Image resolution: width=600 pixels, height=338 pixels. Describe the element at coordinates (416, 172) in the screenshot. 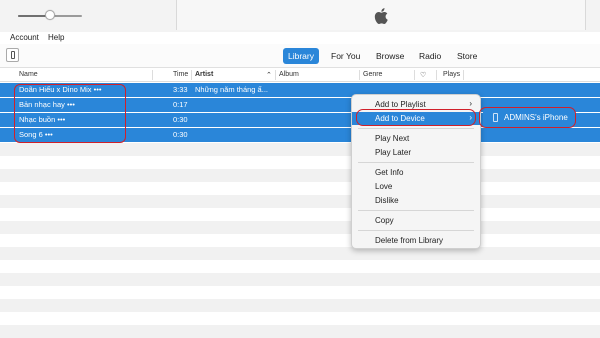

I see `menu-item-get-info: Get Info` at that location.